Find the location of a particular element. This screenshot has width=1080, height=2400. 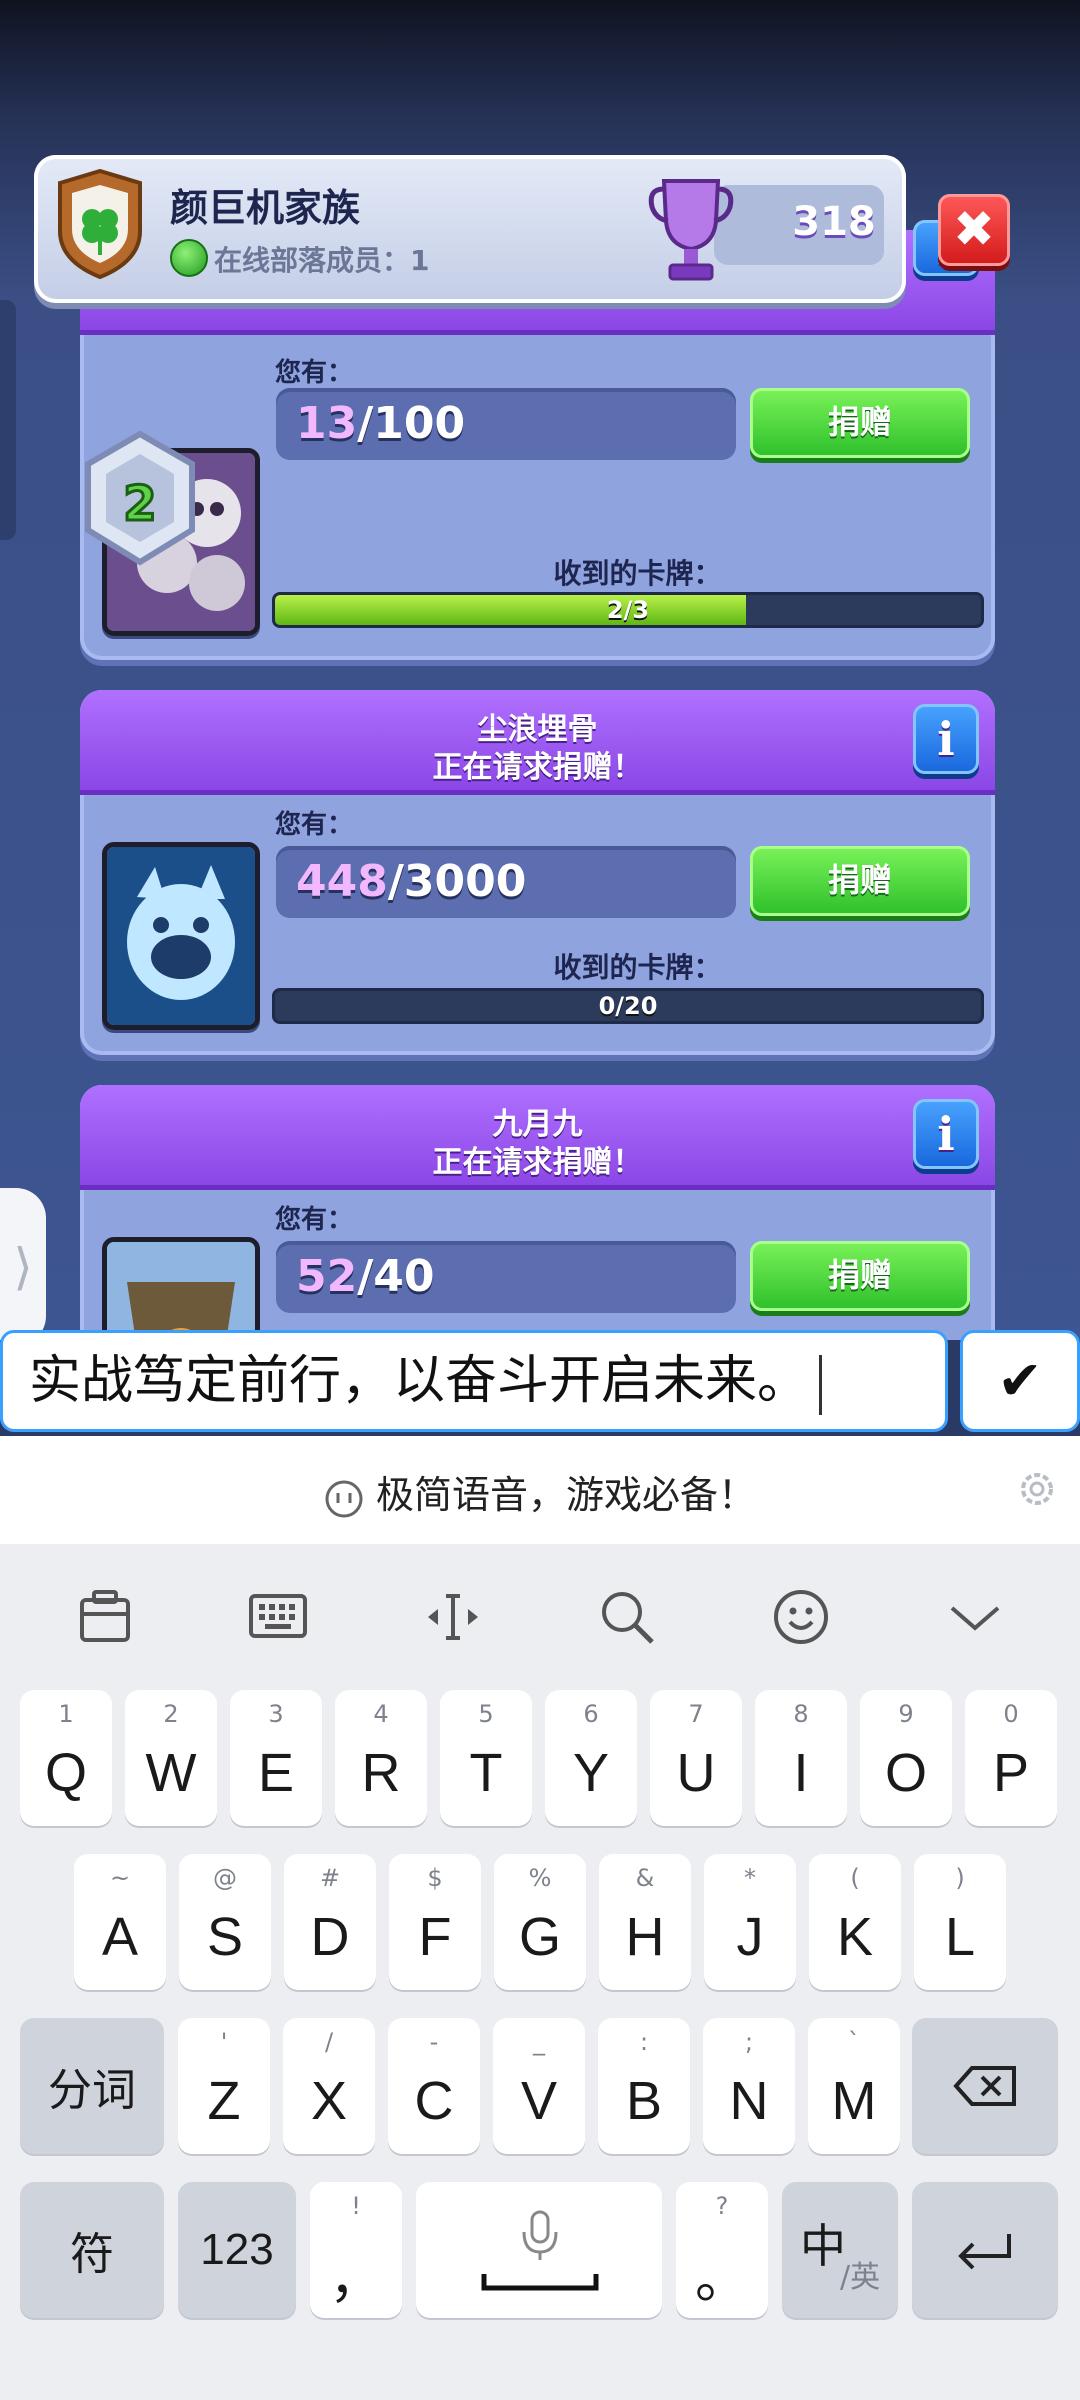

key-hint: 1 is located at coordinates (66, 1714).